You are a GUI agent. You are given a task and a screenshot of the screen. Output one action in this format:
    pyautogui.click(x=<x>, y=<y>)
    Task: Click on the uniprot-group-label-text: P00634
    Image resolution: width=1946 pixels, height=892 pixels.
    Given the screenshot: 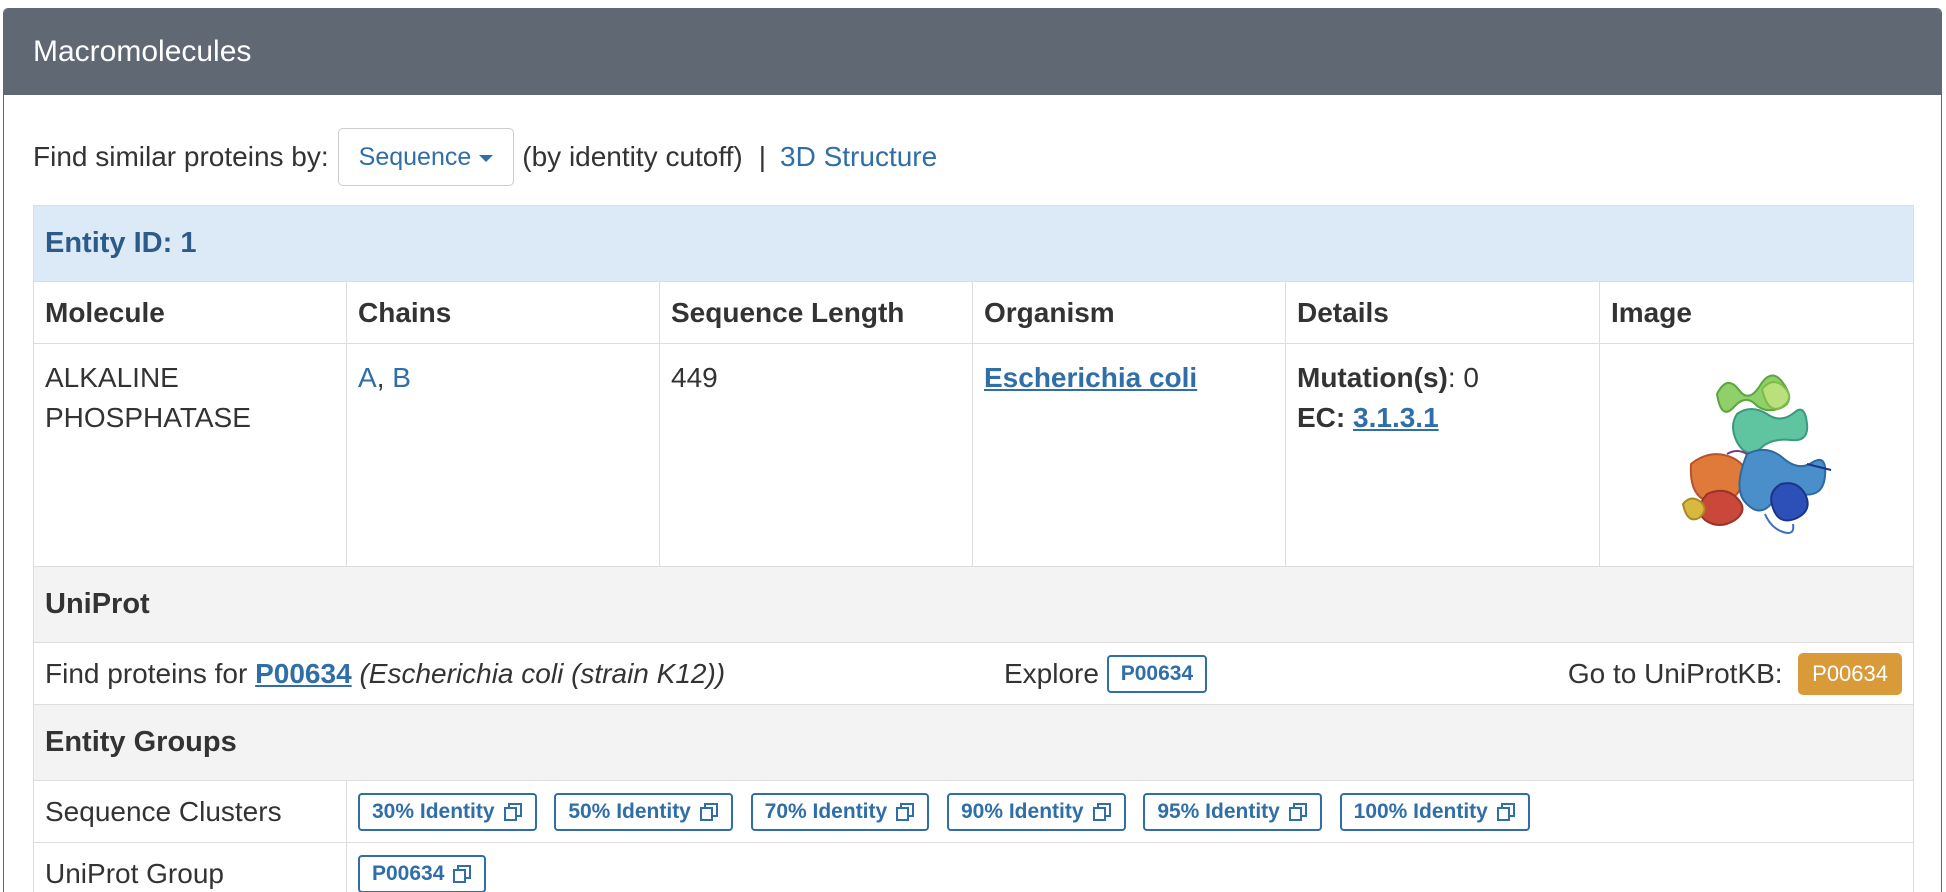 What is the action you would take?
    pyautogui.click(x=408, y=873)
    